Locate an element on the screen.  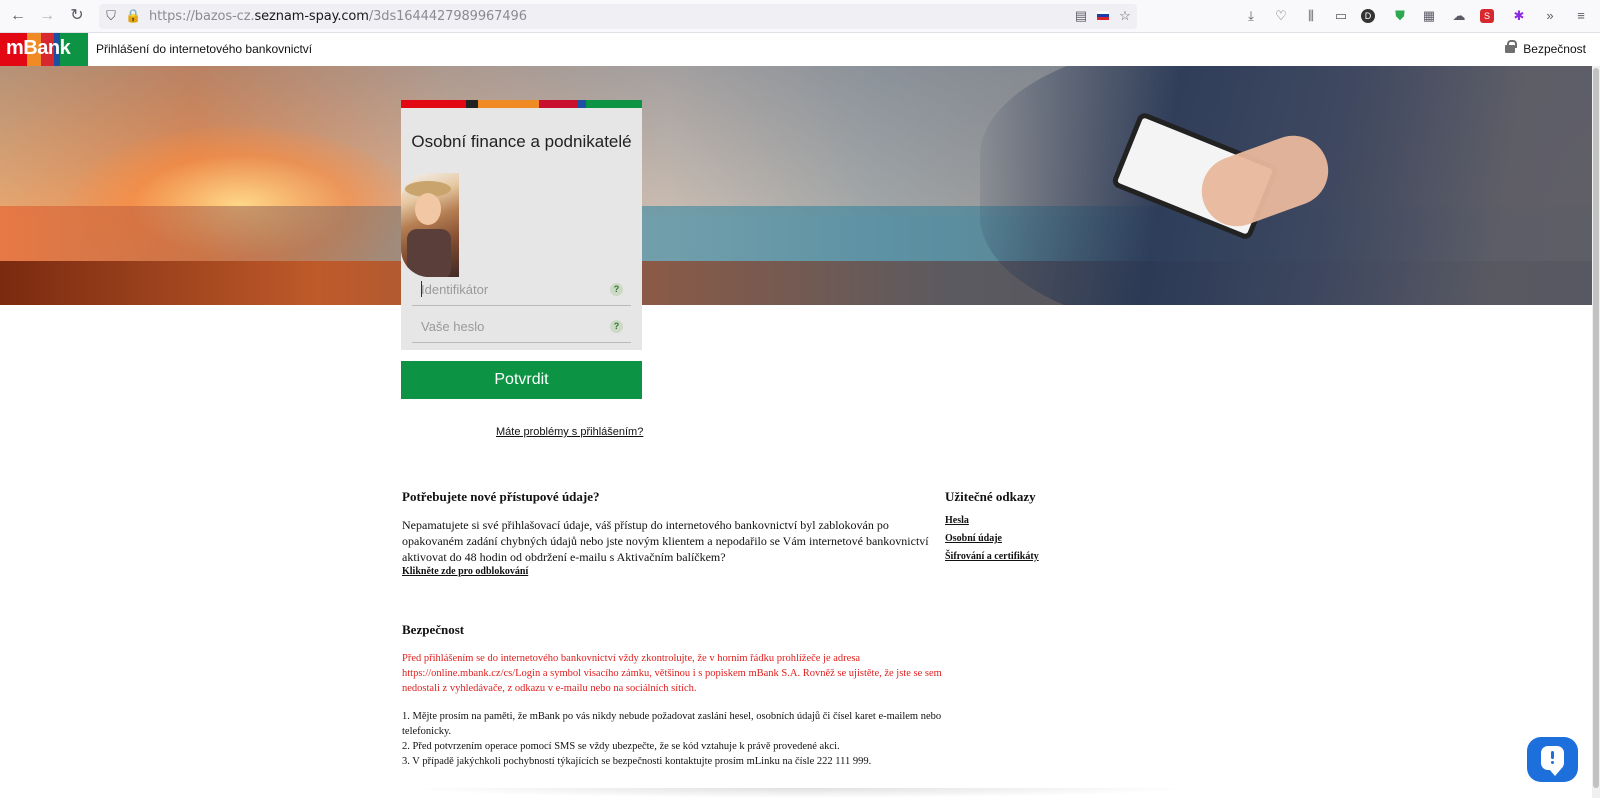
access-title: Potřebujete nové přístupové údaje? is located at coordinates (501, 496).